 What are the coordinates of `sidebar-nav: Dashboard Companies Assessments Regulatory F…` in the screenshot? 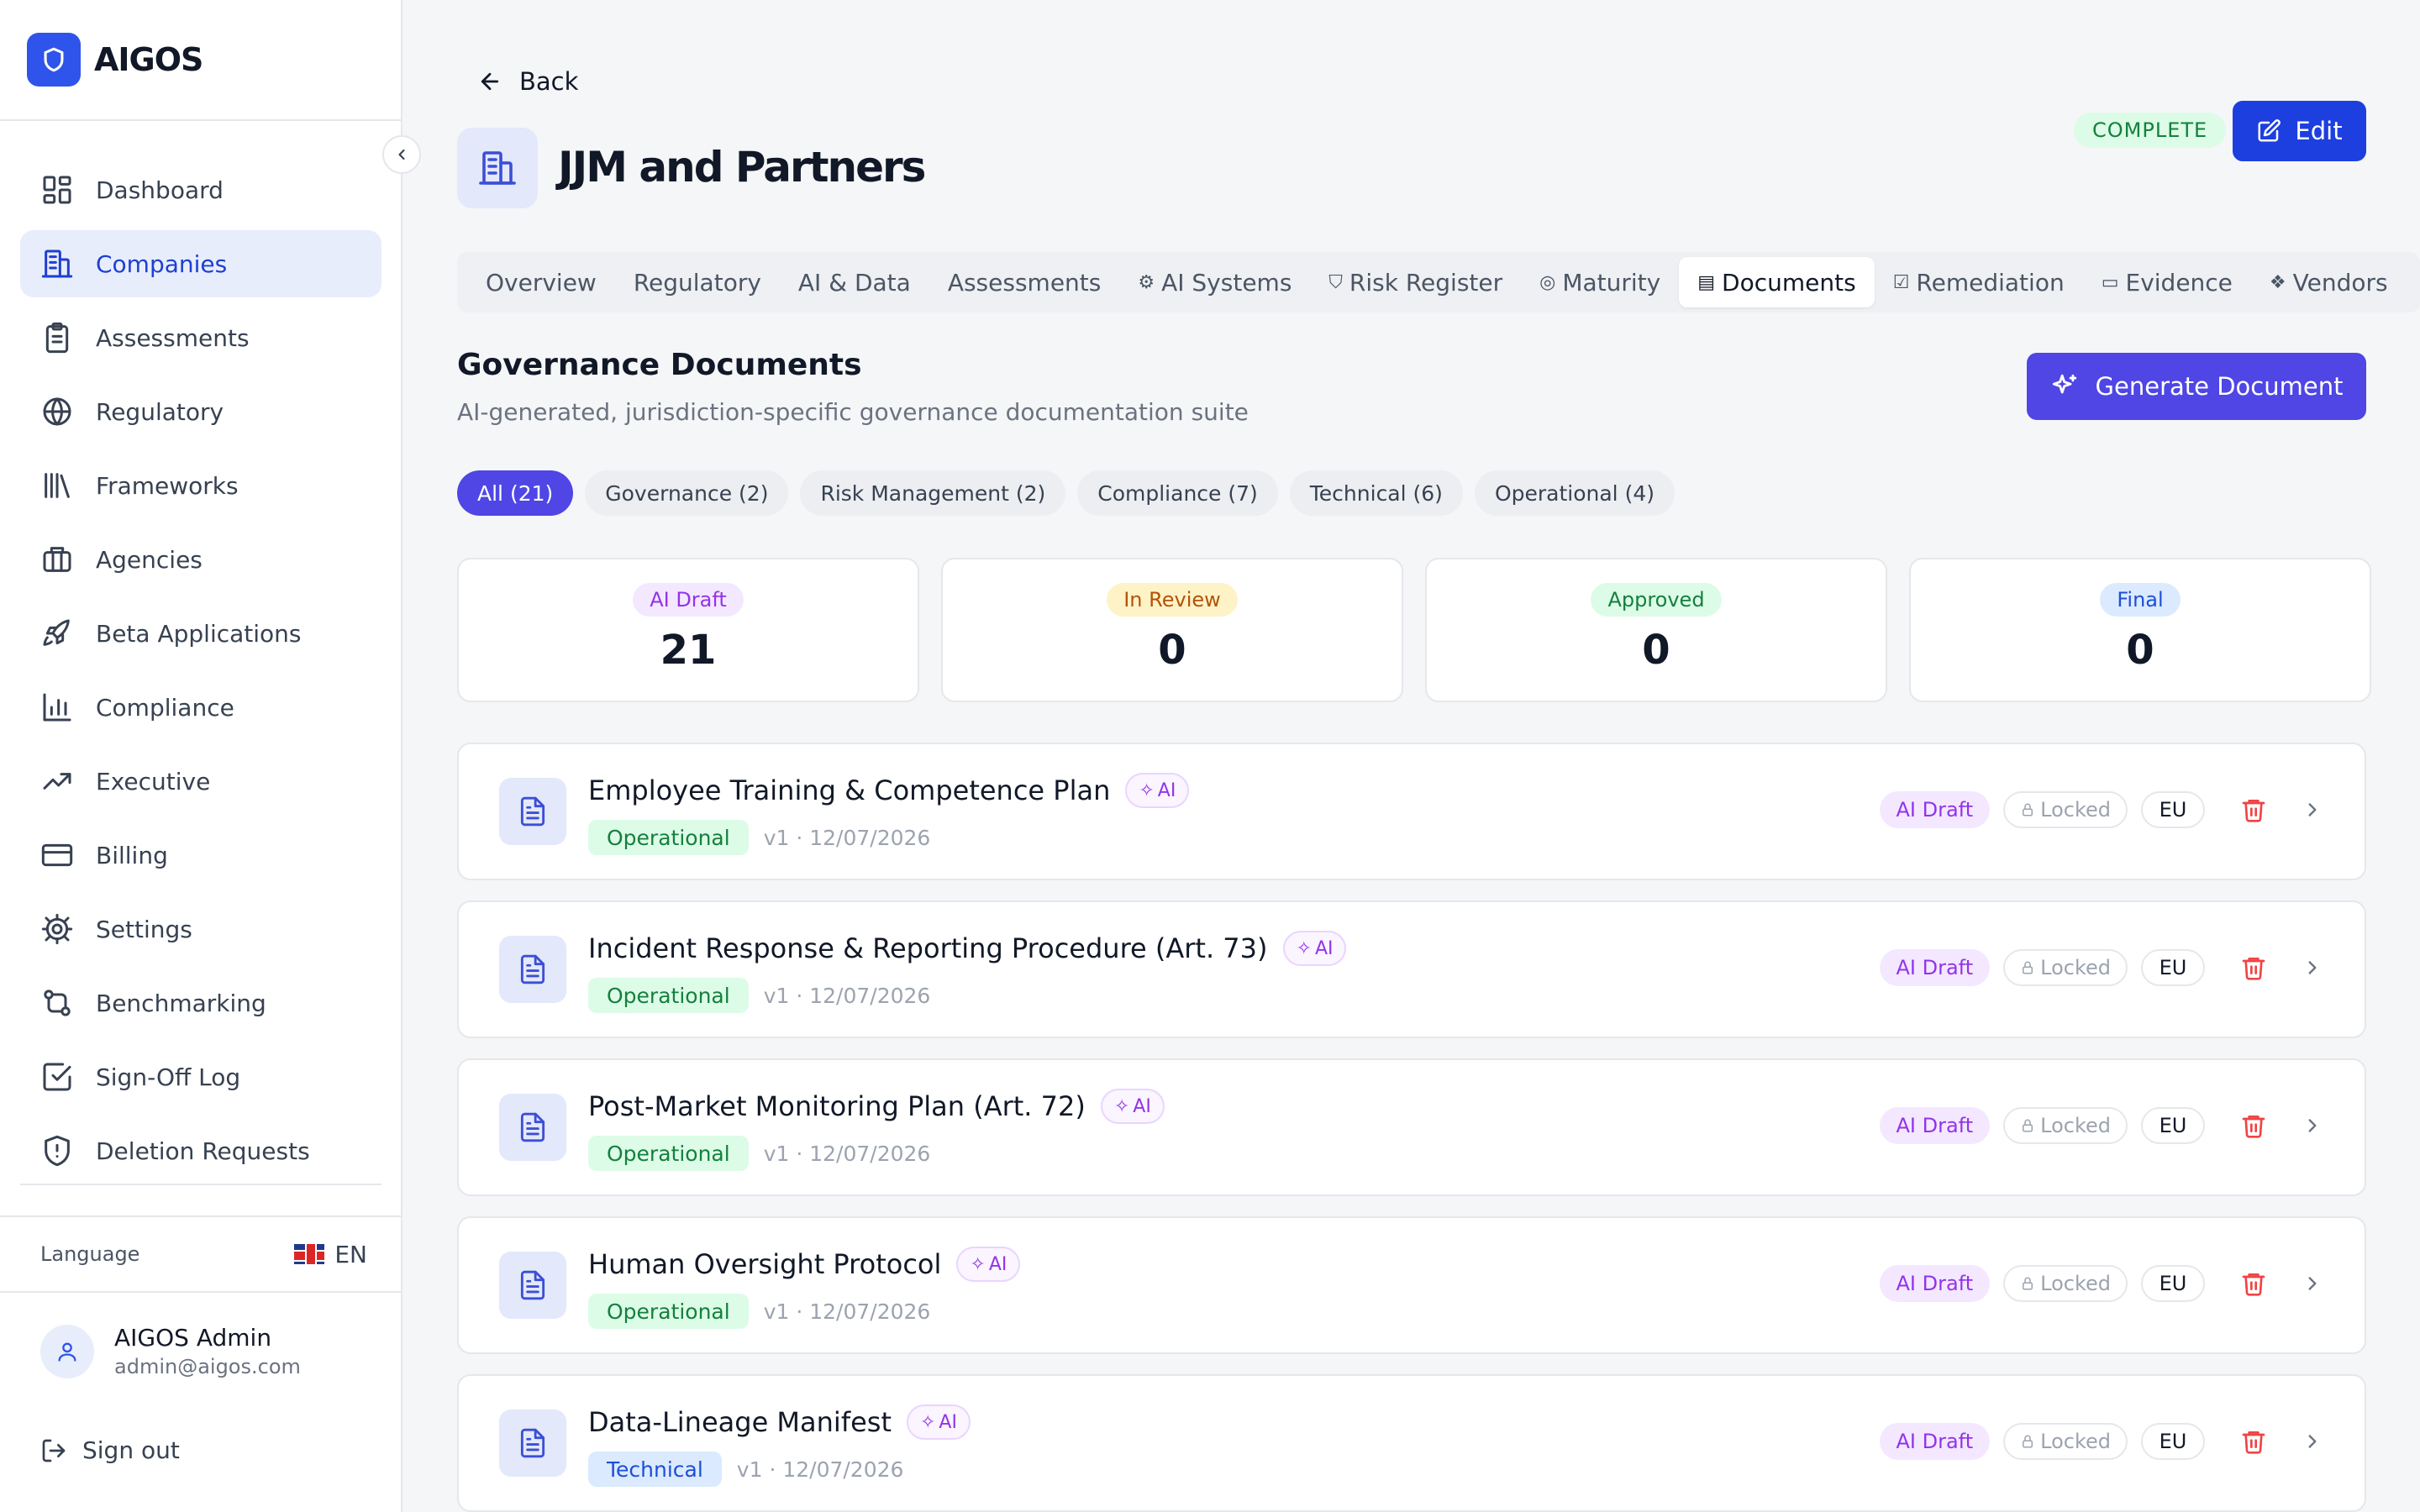 It's located at (200, 673).